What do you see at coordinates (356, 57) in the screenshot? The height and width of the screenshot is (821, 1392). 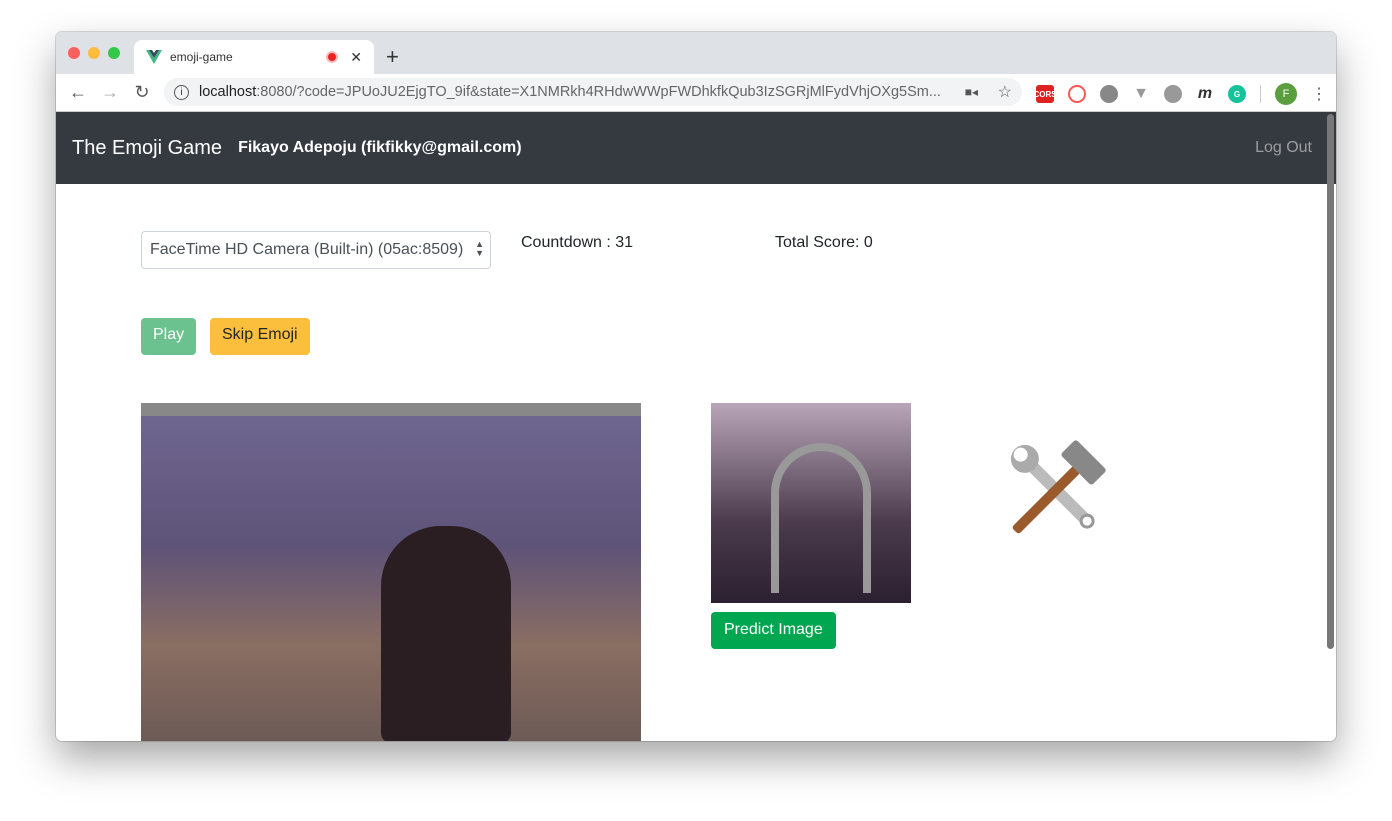 I see `close-tab-icon: ✕` at bounding box center [356, 57].